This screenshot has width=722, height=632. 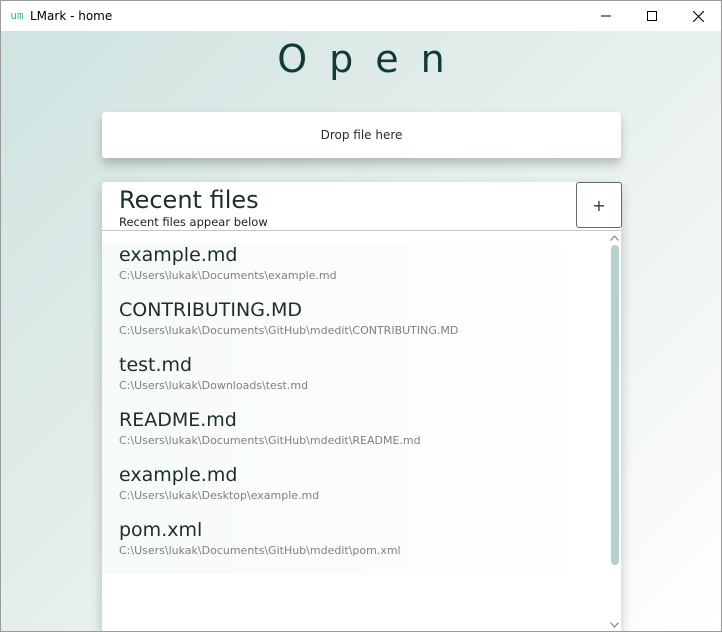 I want to click on file-name: CONTRIBUTING.MD, so click(x=210, y=310).